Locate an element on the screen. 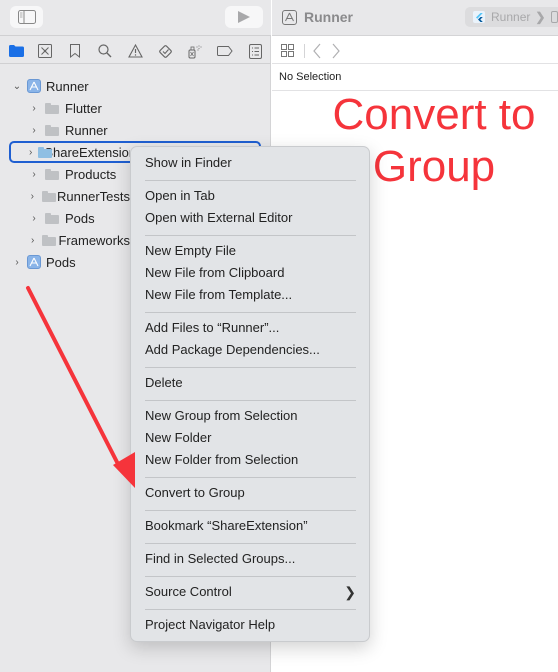  tree-item-label: RunnerTests is located at coordinates (93, 196).